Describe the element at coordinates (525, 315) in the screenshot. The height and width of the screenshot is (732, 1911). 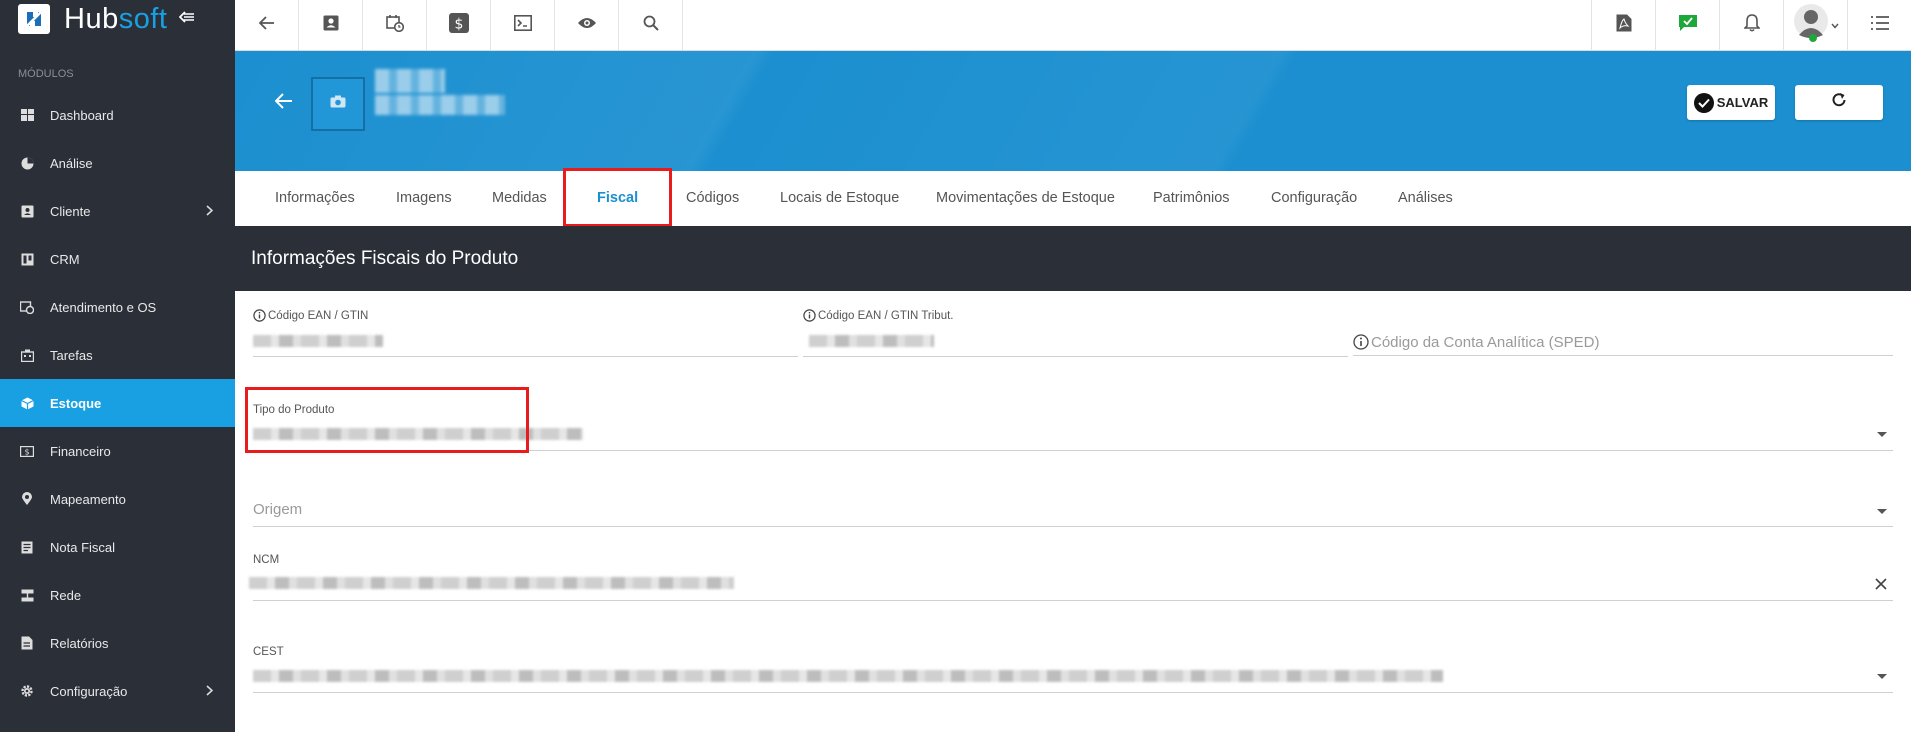
I see `ean-label-row: Código EAN / GTIN` at that location.